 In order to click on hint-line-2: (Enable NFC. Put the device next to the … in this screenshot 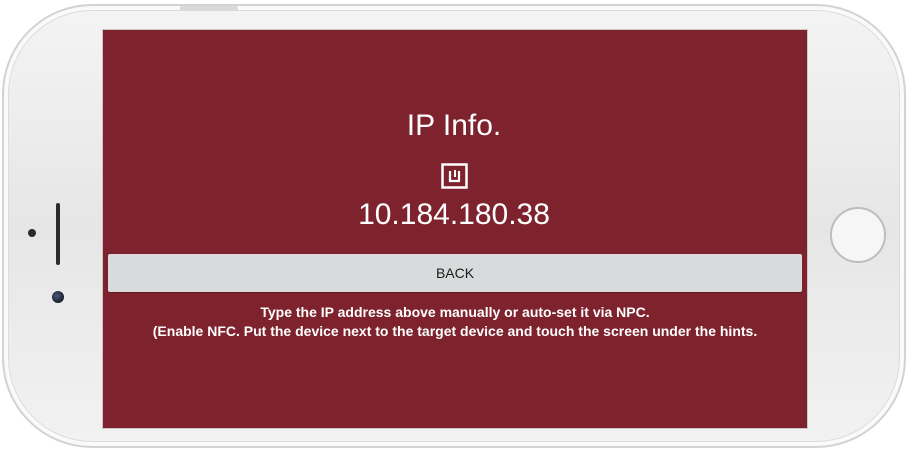, I will do `click(455, 331)`.